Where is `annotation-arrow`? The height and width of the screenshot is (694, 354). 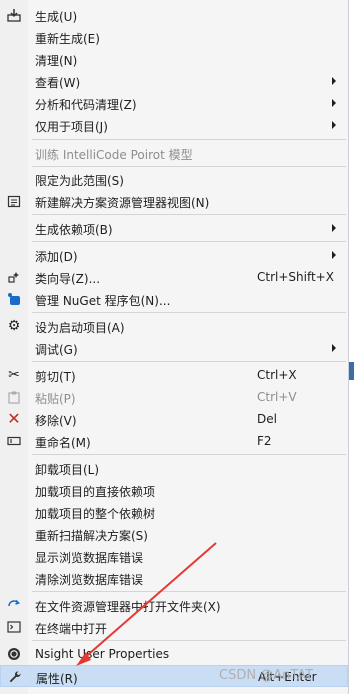
annotation-arrow is located at coordinates (146, 604).